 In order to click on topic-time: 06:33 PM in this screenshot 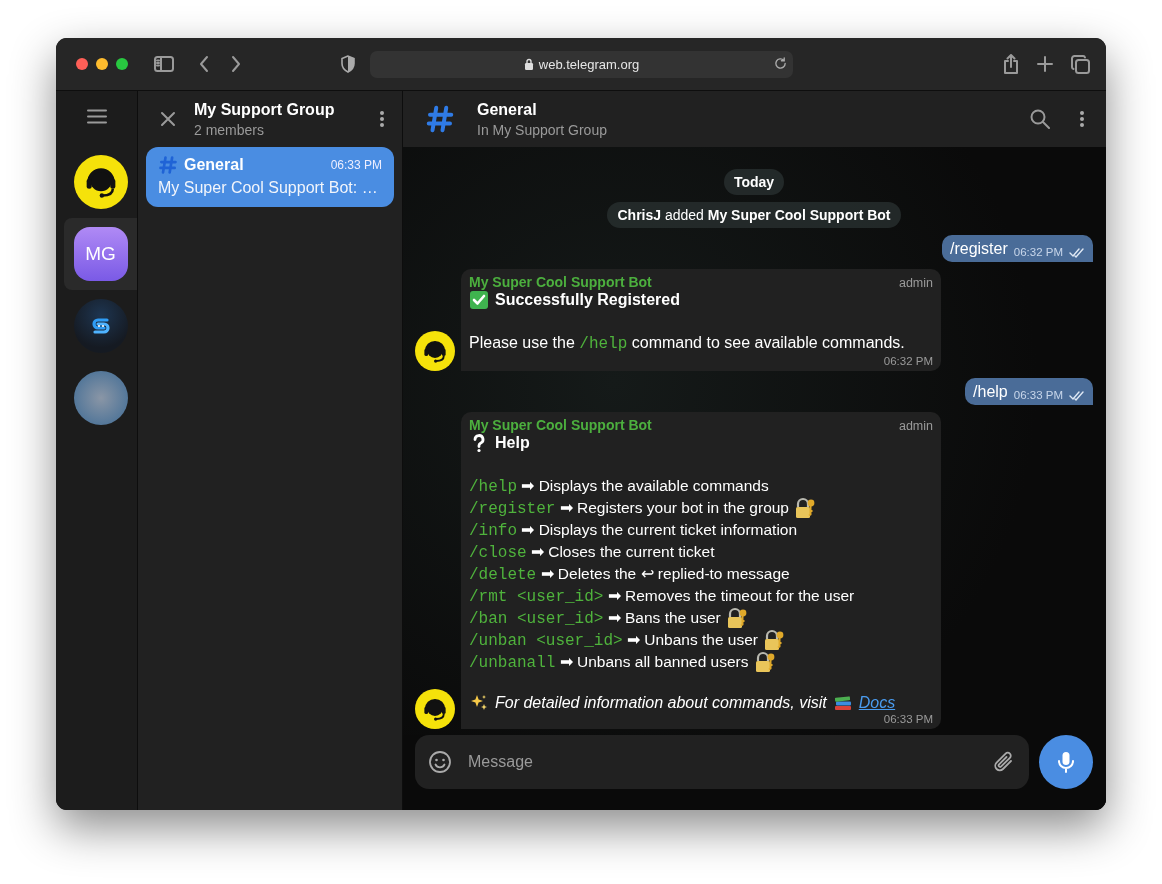, I will do `click(356, 165)`.